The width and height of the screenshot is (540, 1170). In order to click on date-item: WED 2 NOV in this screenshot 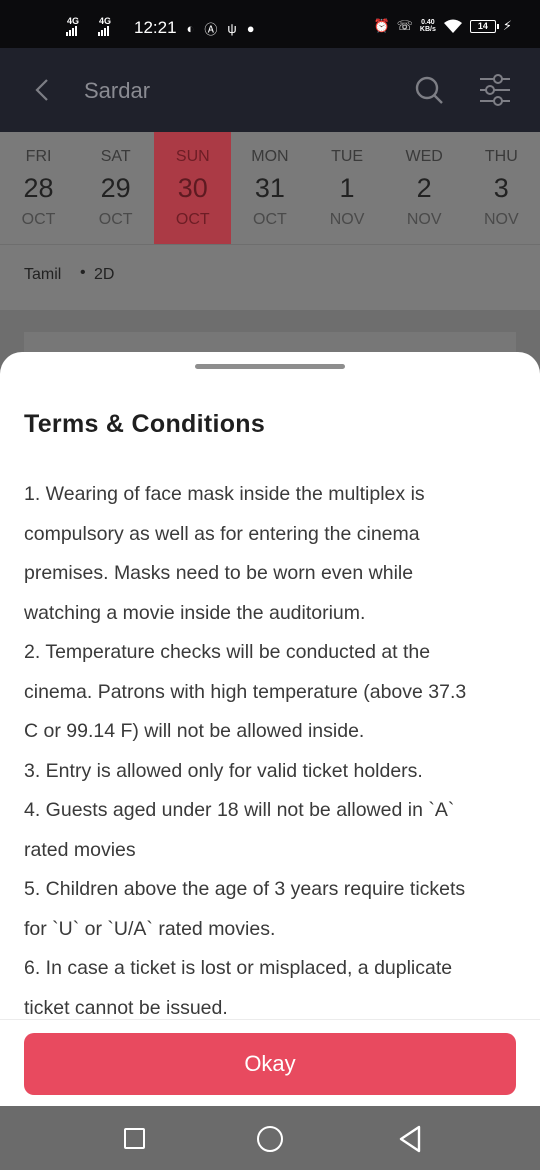, I will do `click(424, 188)`.